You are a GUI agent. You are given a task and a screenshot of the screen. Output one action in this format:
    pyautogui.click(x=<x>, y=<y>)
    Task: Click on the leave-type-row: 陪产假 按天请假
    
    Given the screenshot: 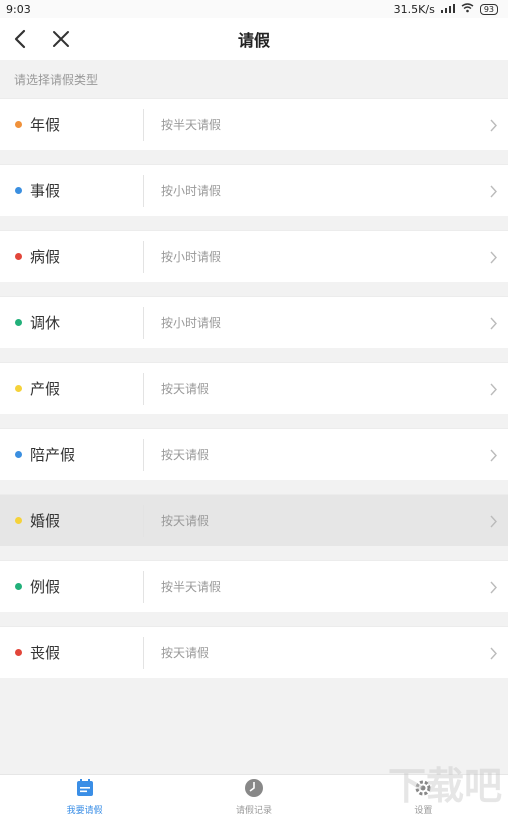 What is the action you would take?
    pyautogui.click(x=254, y=454)
    